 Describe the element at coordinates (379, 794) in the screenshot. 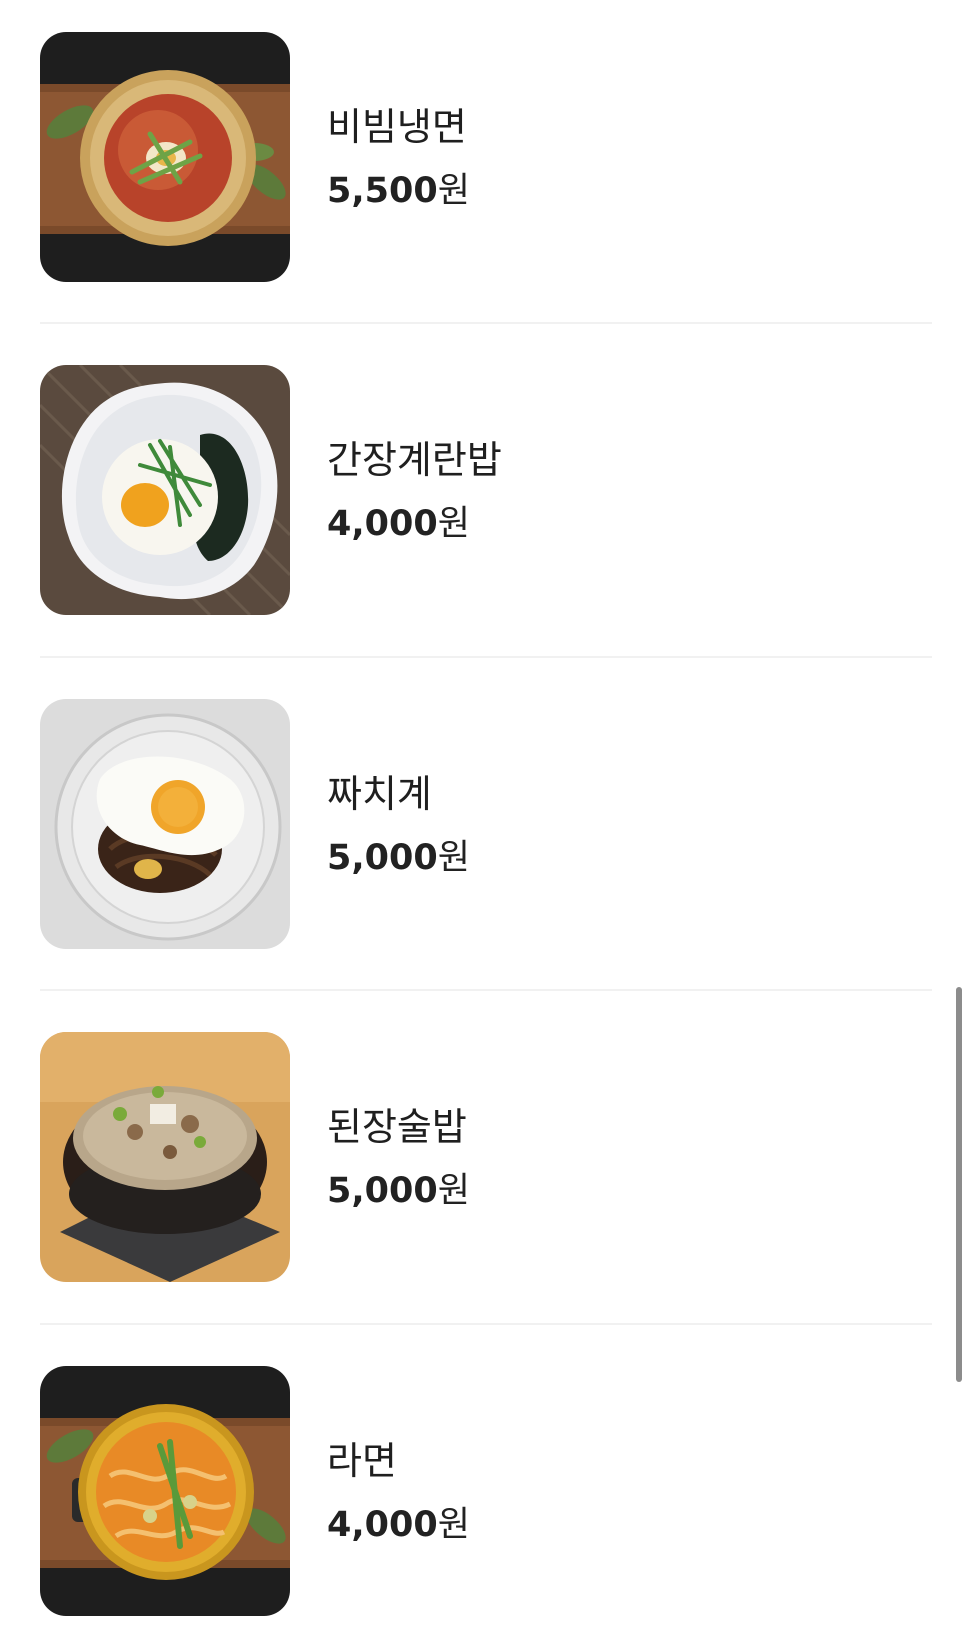

I see `menu-item-name: 짜치계` at that location.